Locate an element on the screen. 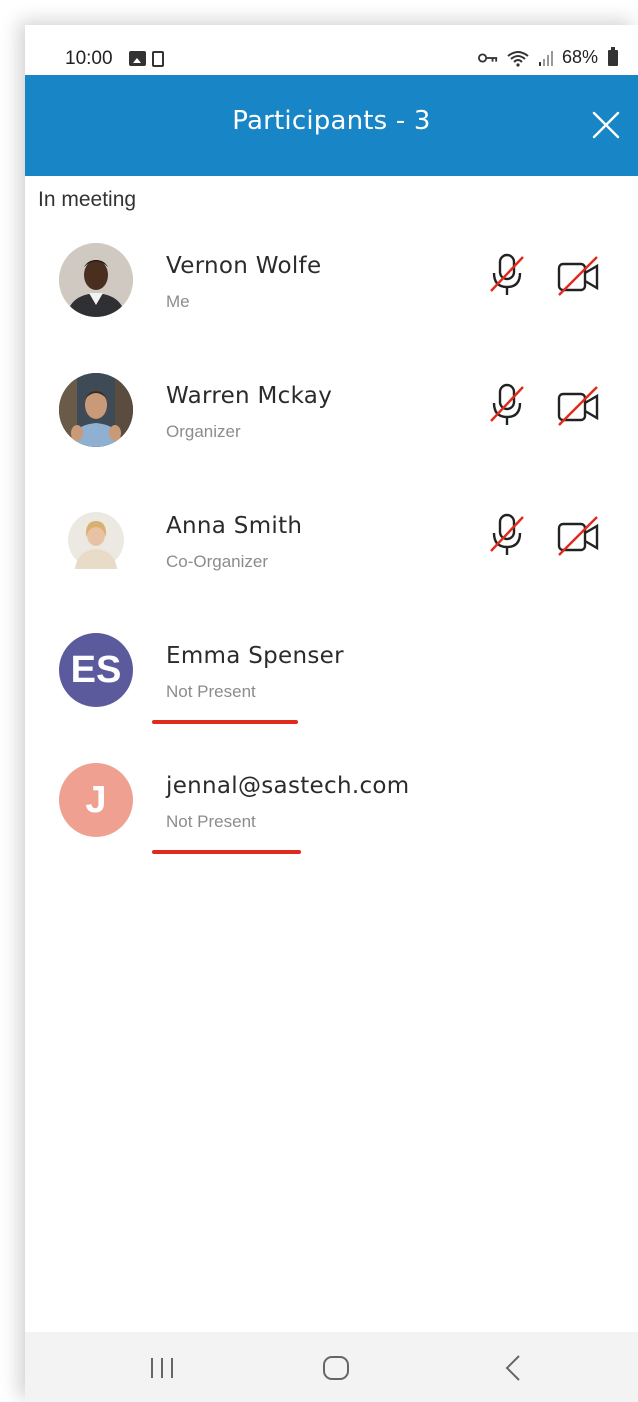  status-right: 68% is located at coordinates (547, 57).